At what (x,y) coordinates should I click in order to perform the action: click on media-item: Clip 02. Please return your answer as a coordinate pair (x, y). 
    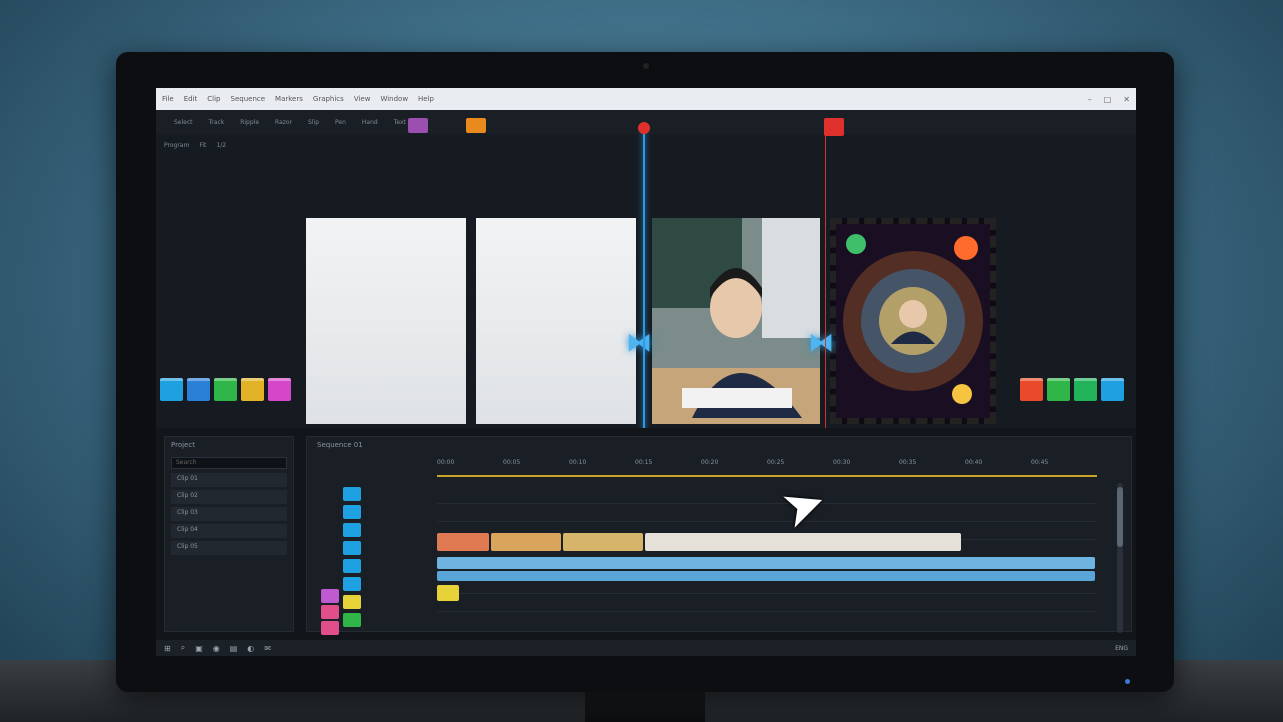
    Looking at the image, I should click on (229, 497).